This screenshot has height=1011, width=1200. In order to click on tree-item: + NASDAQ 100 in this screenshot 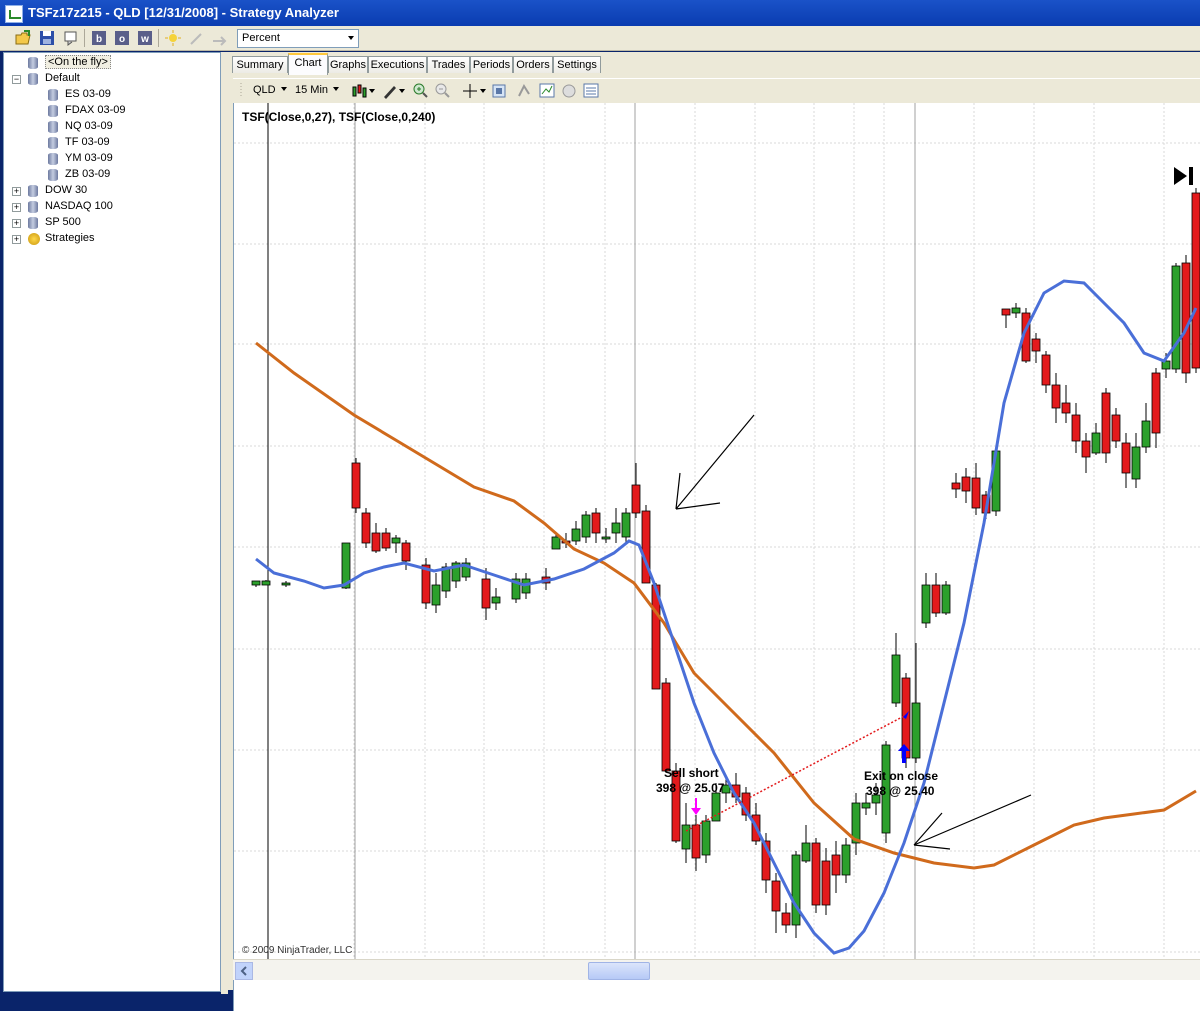, I will do `click(111, 207)`.